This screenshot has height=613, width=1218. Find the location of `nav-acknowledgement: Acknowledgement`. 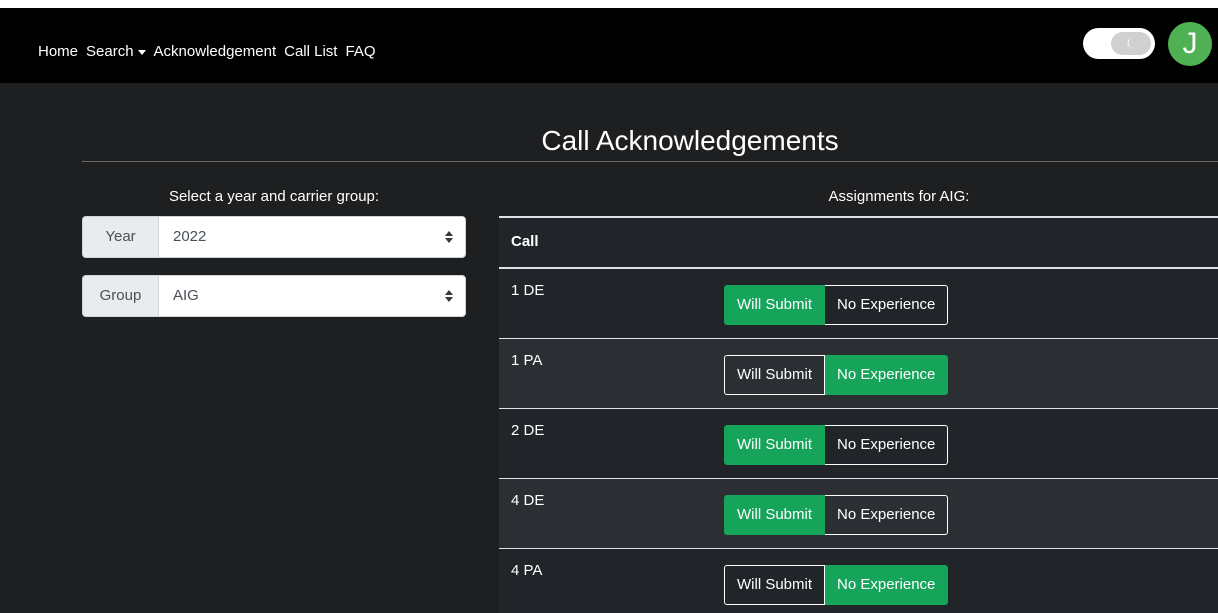

nav-acknowledgement: Acknowledgement is located at coordinates (215, 51).